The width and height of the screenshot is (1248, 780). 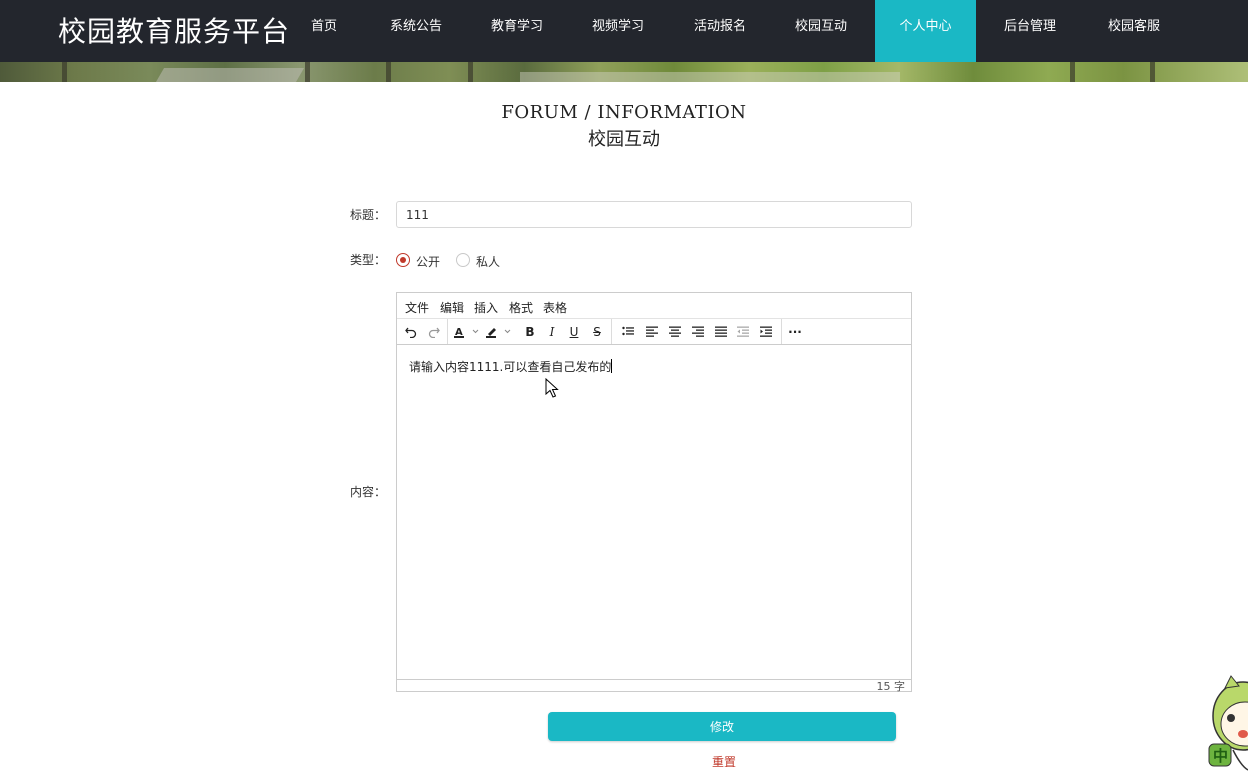 I want to click on word-count: 15 字, so click(x=891, y=686).